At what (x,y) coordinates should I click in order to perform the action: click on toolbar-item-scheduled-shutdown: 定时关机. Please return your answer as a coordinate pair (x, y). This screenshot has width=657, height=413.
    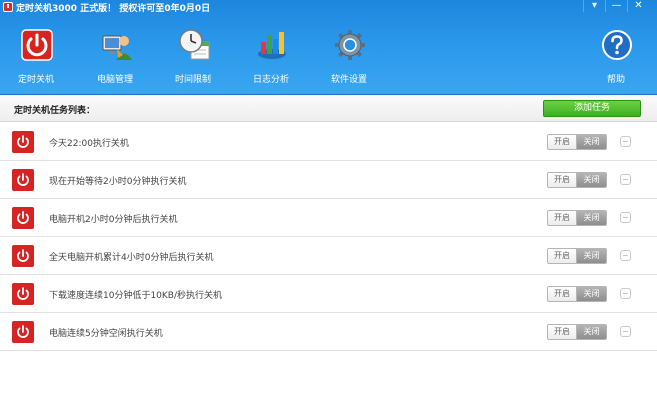
    Looking at the image, I should click on (36, 55).